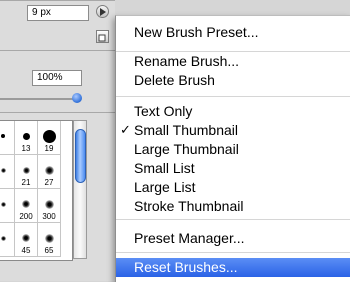 The width and height of the screenshot is (350, 282). Describe the element at coordinates (80, 156) in the screenshot. I see `scroll-thumb` at that location.